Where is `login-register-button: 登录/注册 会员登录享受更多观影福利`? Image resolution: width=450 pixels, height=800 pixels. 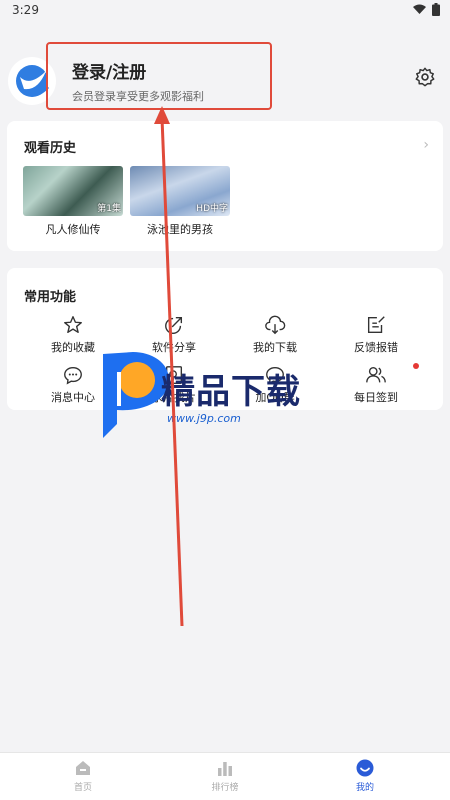
login-register-button: 登录/注册 会员登录享受更多观影福利 is located at coordinates (159, 76).